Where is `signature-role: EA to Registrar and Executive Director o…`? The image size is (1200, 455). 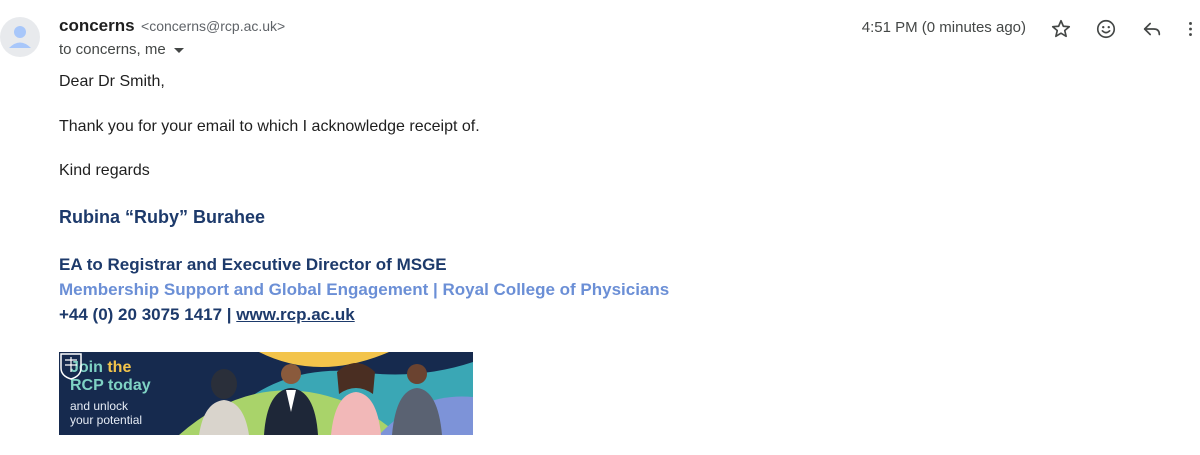
signature-role: EA to Registrar and Executive Director o… is located at coordinates (253, 264).